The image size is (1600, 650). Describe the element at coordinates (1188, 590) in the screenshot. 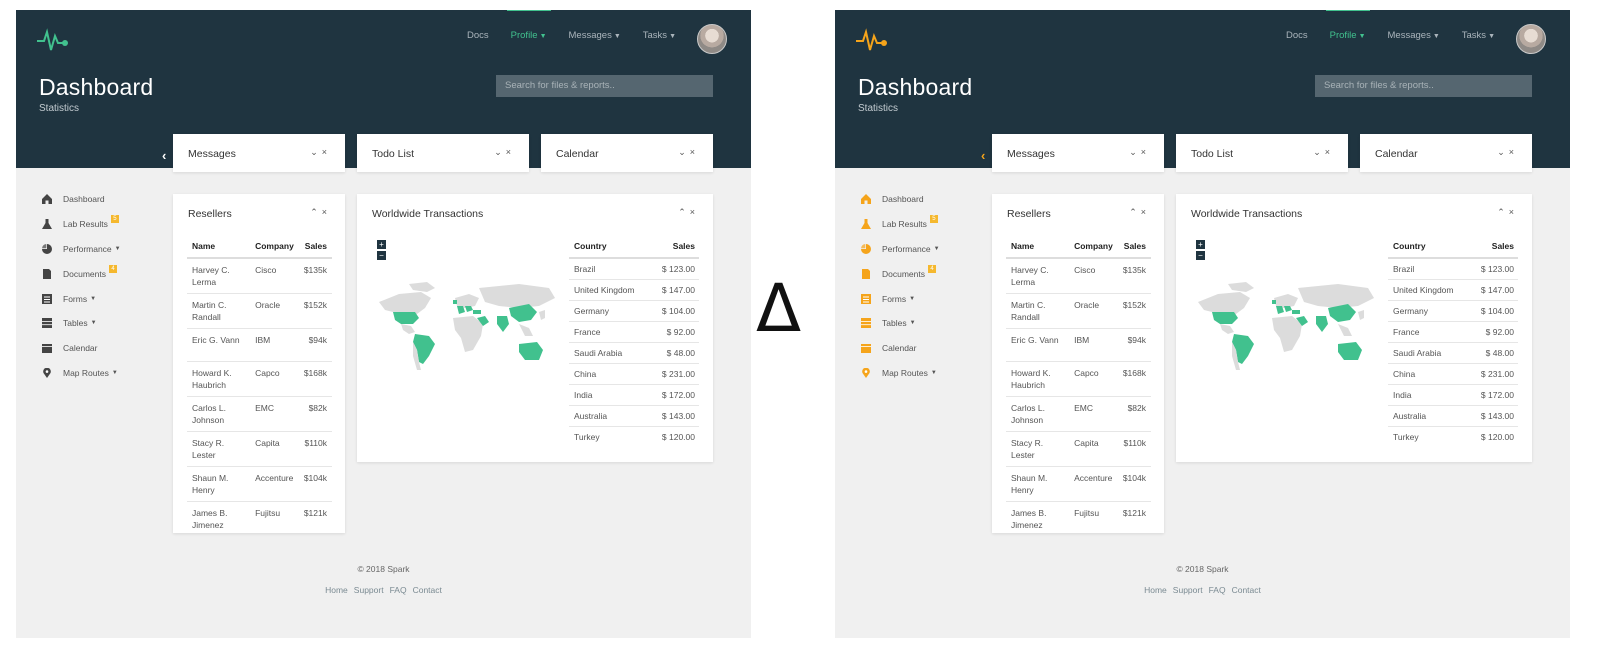

I see `footer-link-support: Support` at that location.